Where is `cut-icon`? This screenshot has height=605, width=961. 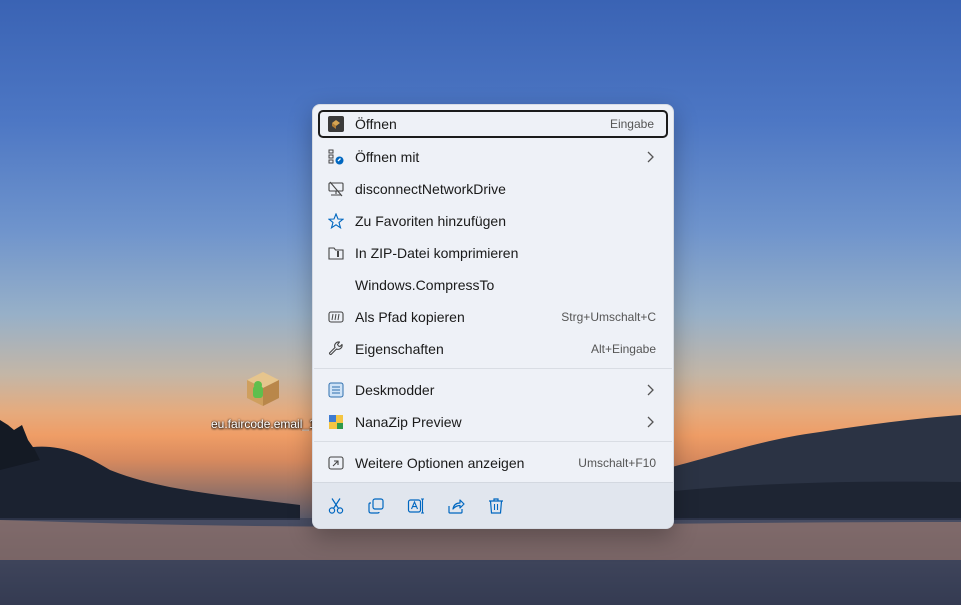 cut-icon is located at coordinates (336, 506).